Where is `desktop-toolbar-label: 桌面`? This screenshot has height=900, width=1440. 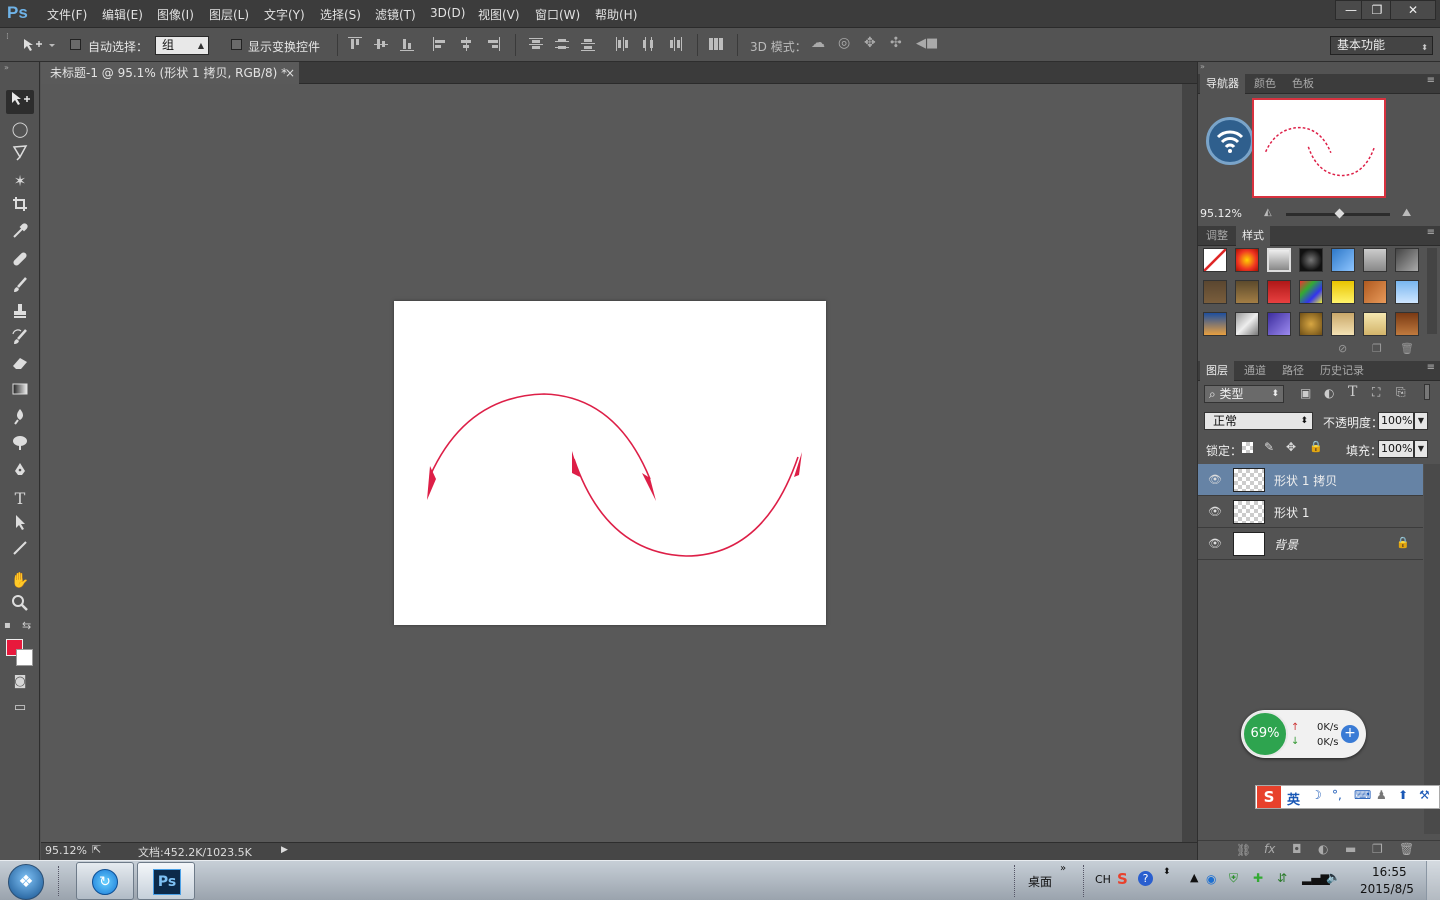
desktop-toolbar-label: 桌面 is located at coordinates (1040, 881).